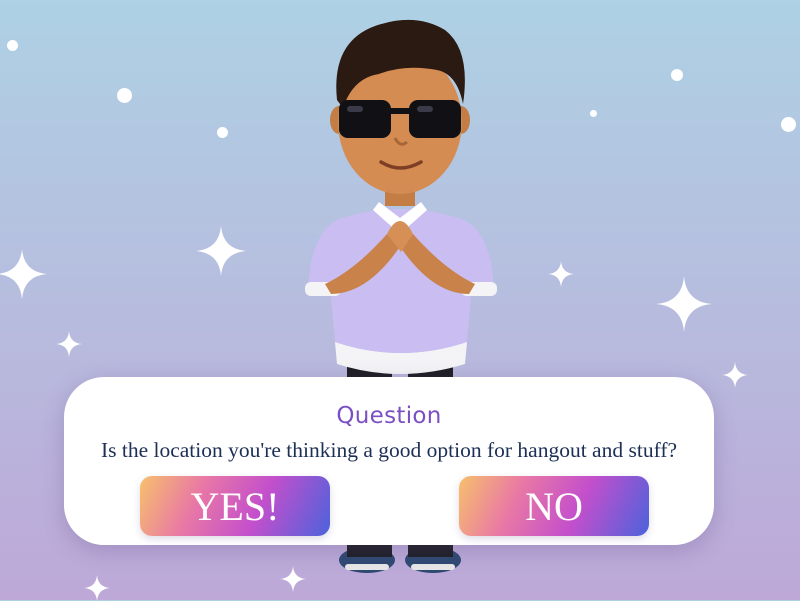  I want to click on no-button: NO, so click(554, 506).